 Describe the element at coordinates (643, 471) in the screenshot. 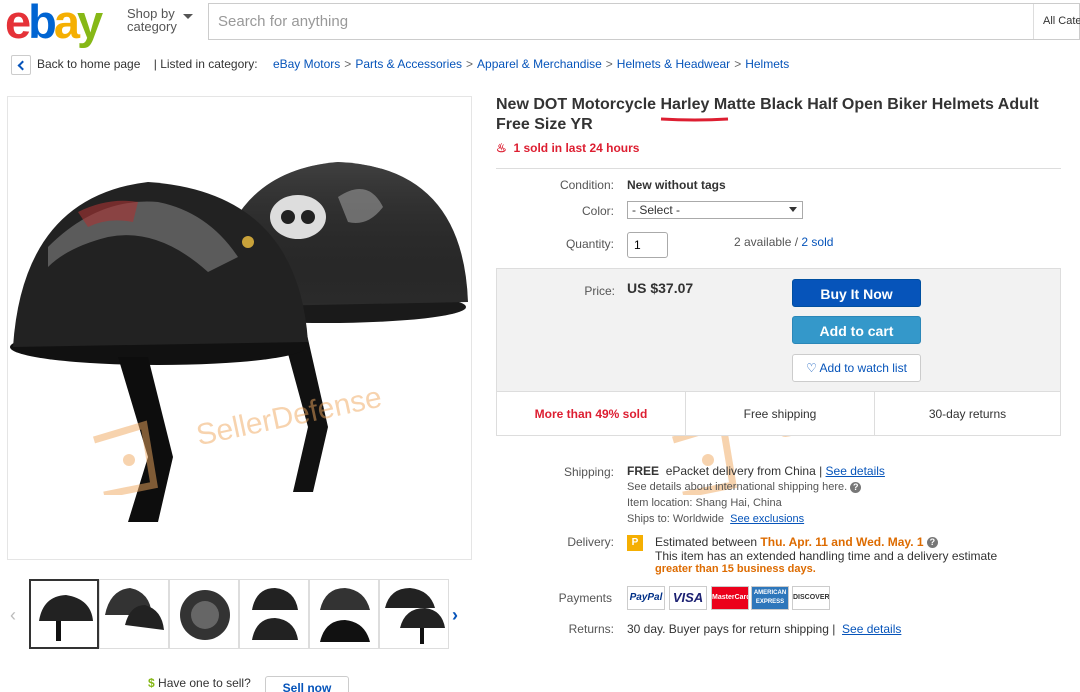

I see `shipping-free: FREE` at that location.